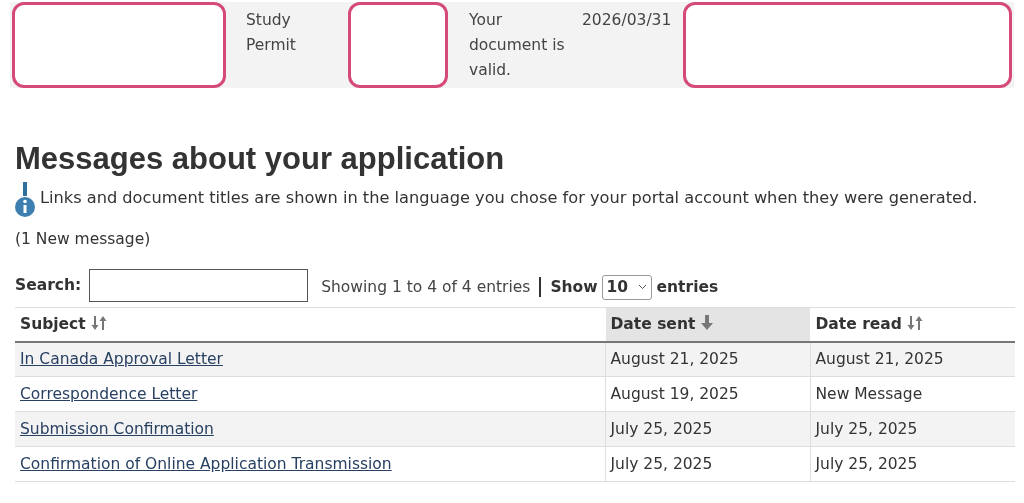 The image size is (1024, 503). What do you see at coordinates (626, 287) in the screenshot?
I see `entries-select: 10` at bounding box center [626, 287].